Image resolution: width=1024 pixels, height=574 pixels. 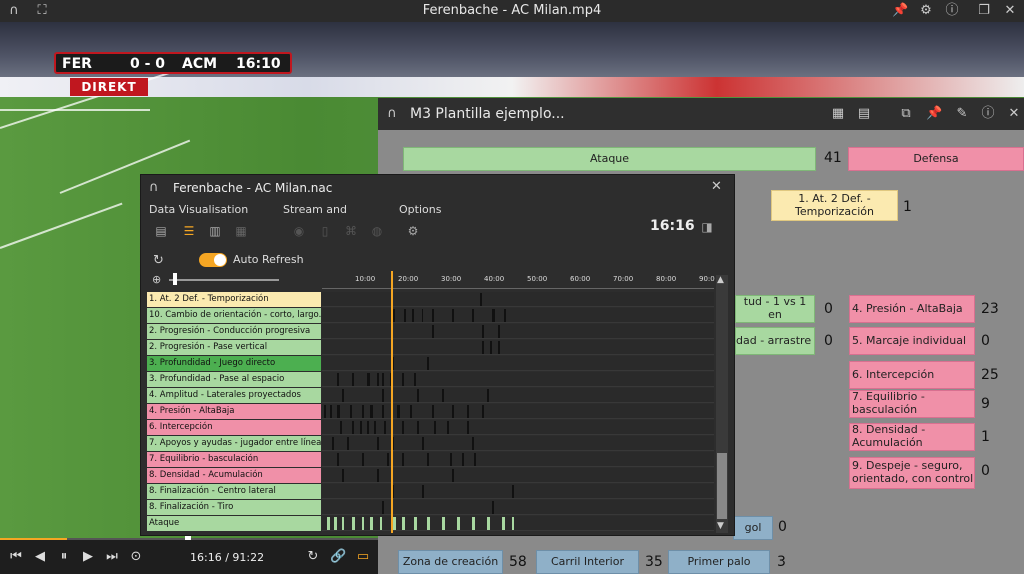 I want to click on scrollbar-thumb, so click(x=722, y=486).